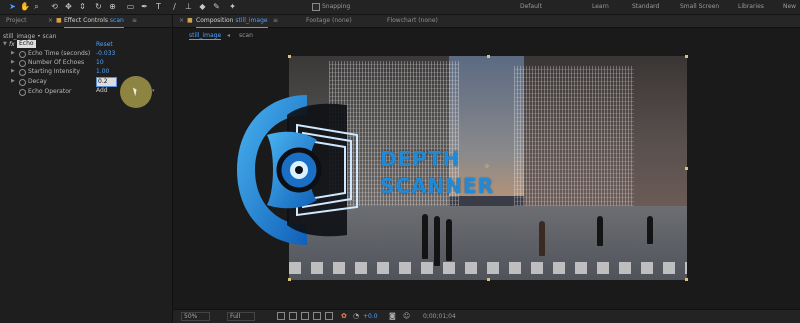 The image size is (800, 323). What do you see at coordinates (329, 20) in the screenshot?
I see `tab-footage: Footage (none)` at bounding box center [329, 20].